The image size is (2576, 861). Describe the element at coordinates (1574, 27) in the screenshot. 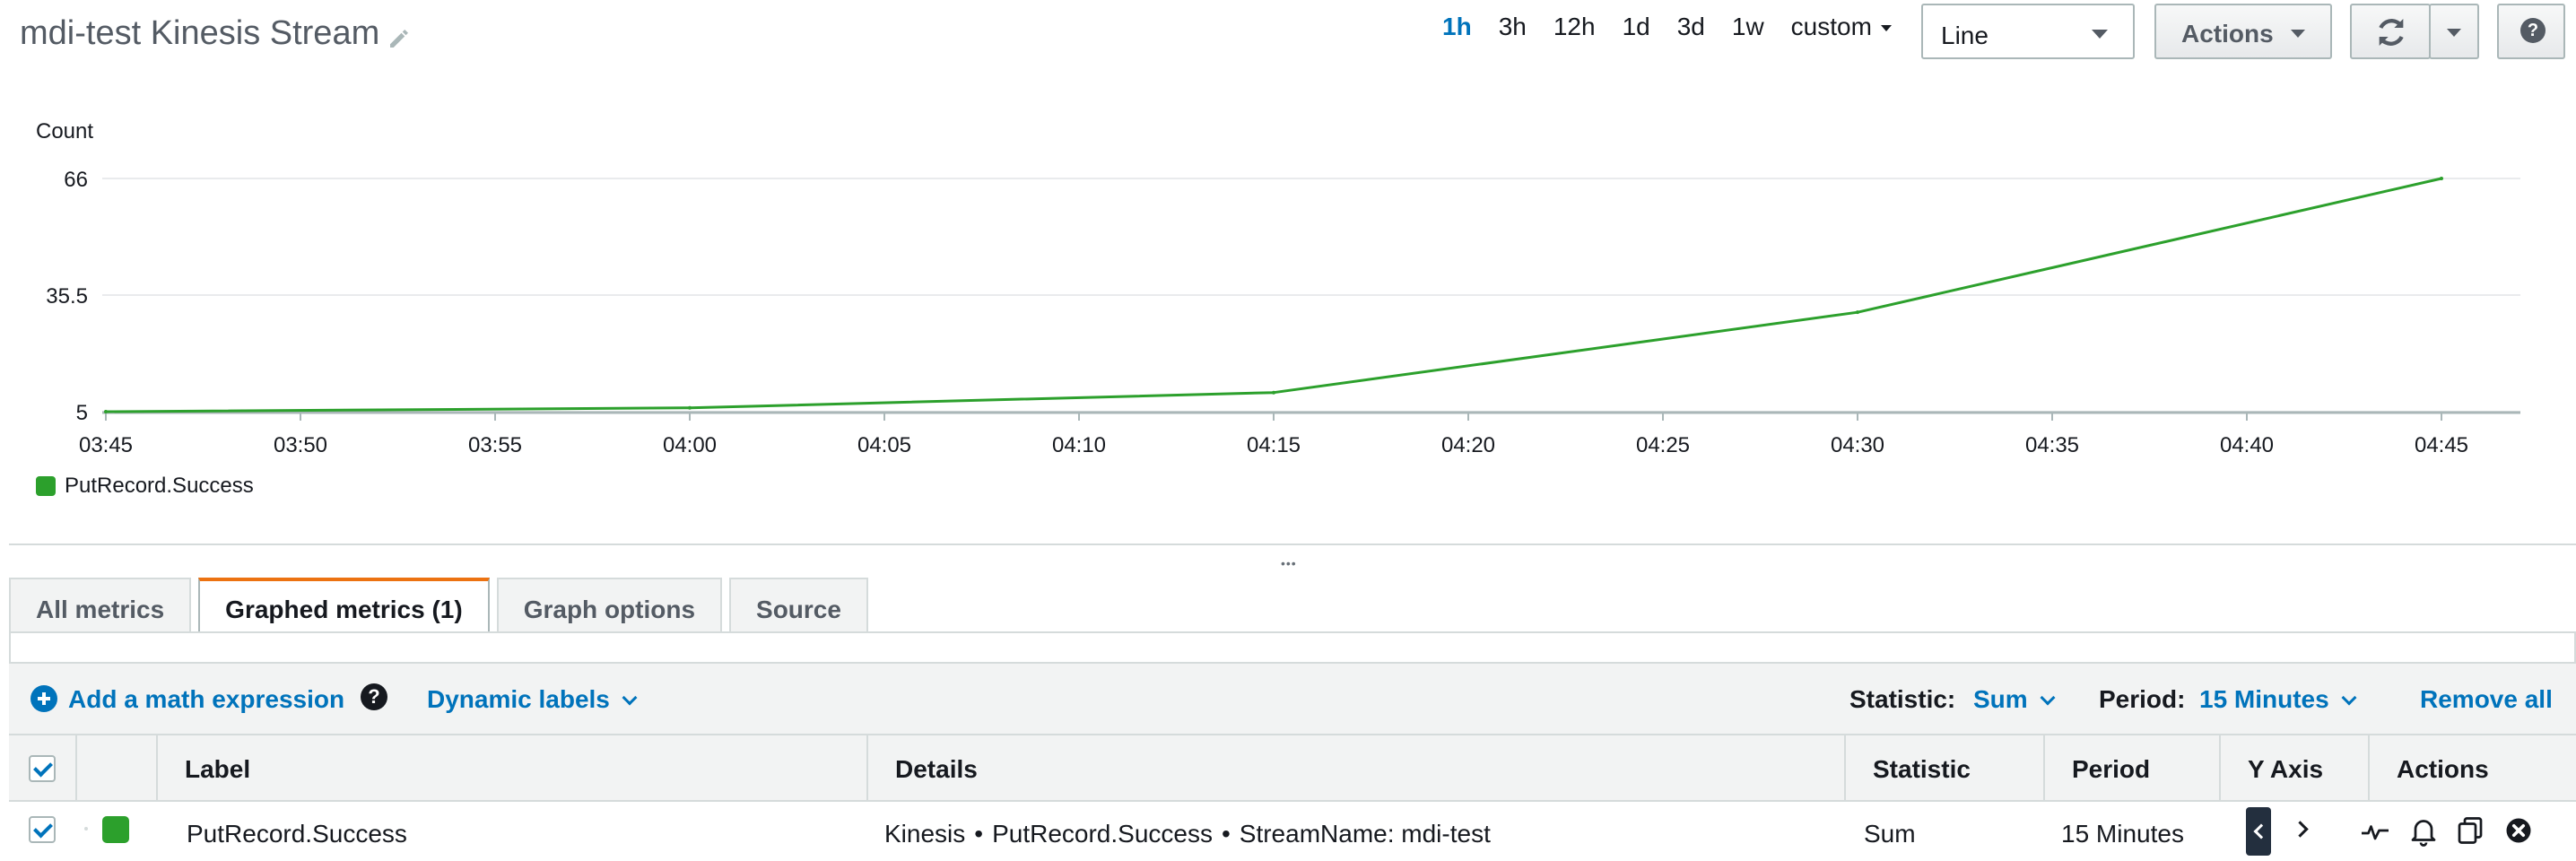

I see `time-range-12h: 12h` at that location.